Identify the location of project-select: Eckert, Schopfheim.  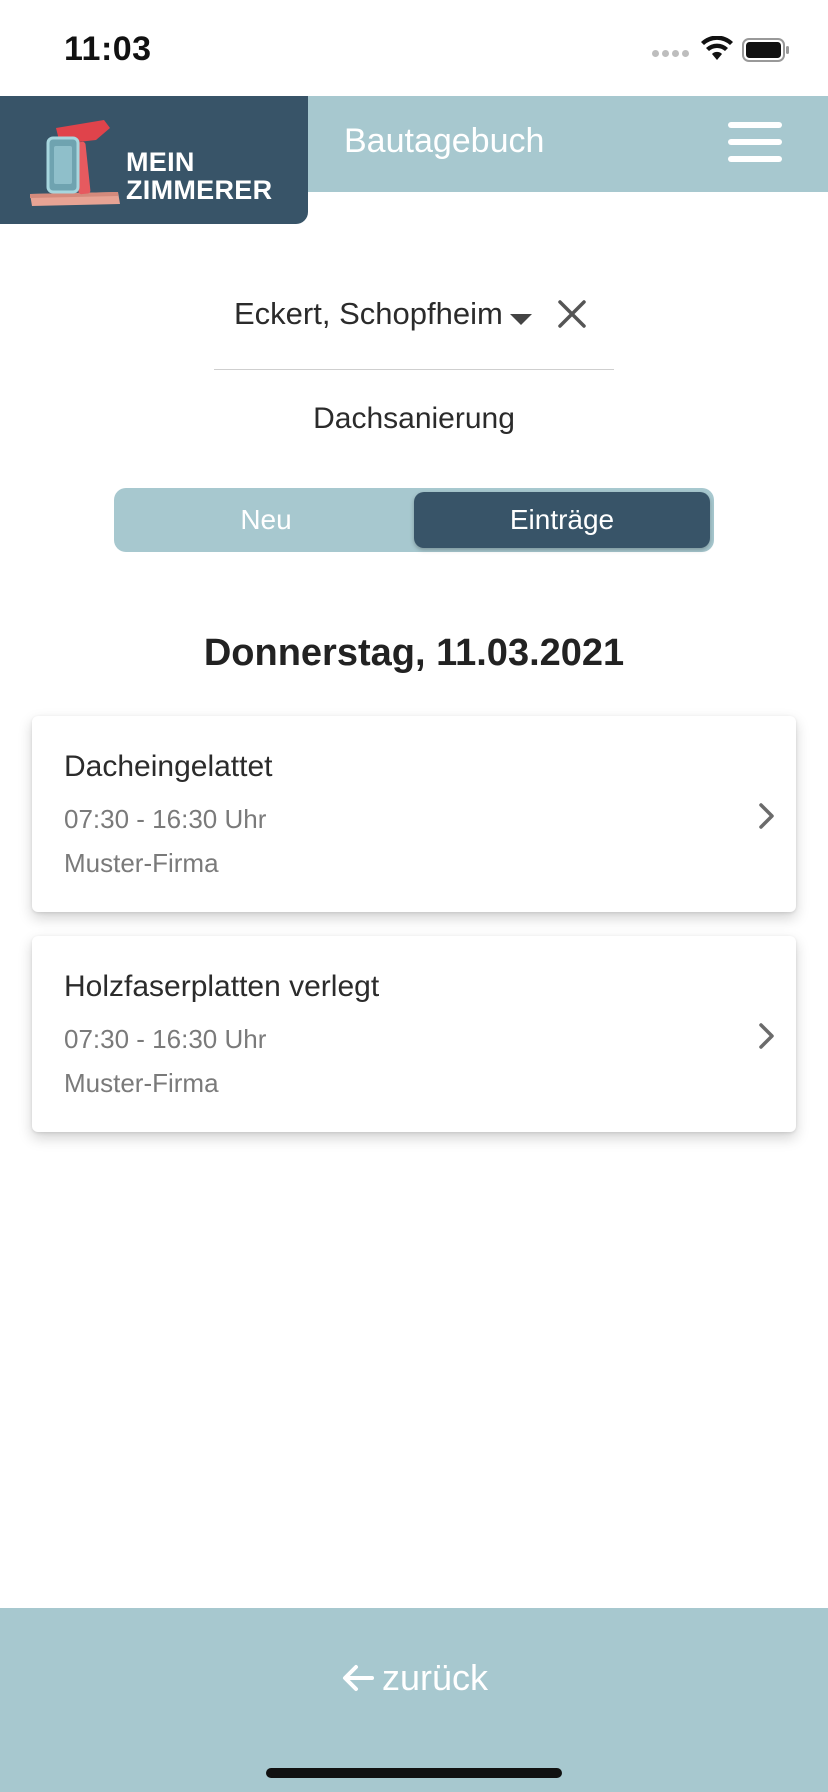
(414, 330).